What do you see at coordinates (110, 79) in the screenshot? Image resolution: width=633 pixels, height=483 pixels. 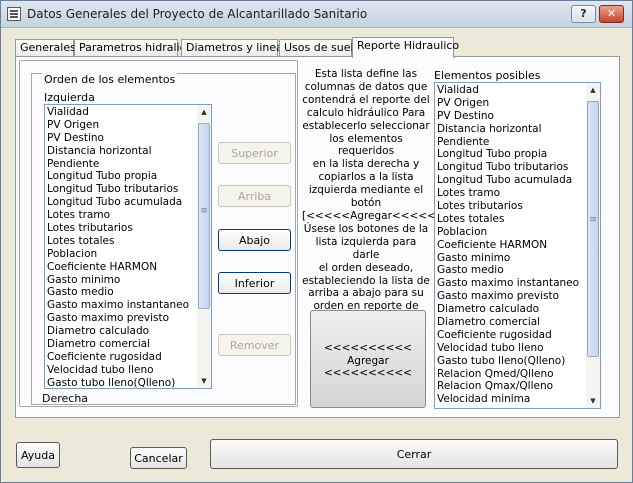 I see `order-group-title: Orden de los elementos` at bounding box center [110, 79].